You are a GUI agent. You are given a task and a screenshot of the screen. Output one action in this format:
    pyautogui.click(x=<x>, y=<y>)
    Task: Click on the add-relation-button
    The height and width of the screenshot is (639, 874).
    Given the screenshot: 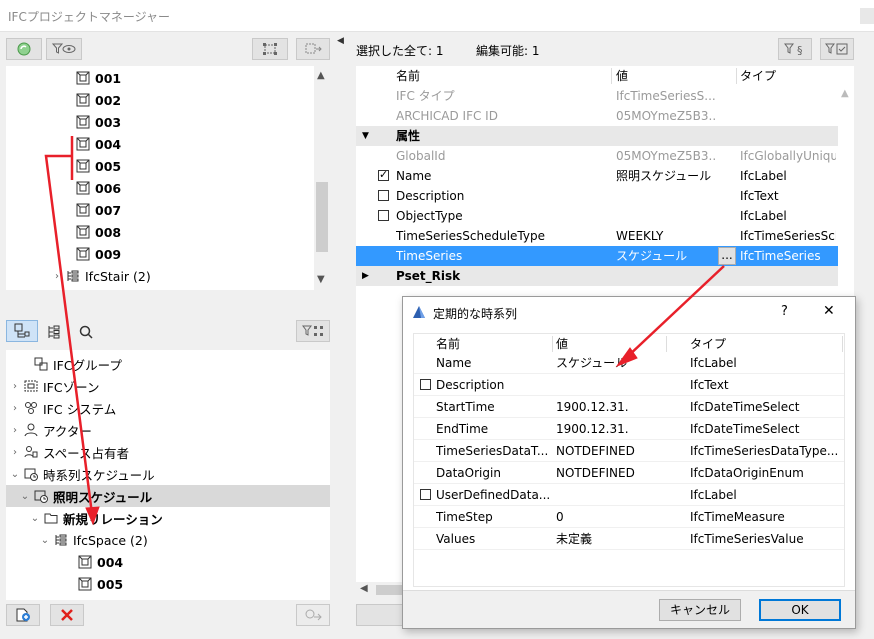 What is the action you would take?
    pyautogui.click(x=23, y=615)
    